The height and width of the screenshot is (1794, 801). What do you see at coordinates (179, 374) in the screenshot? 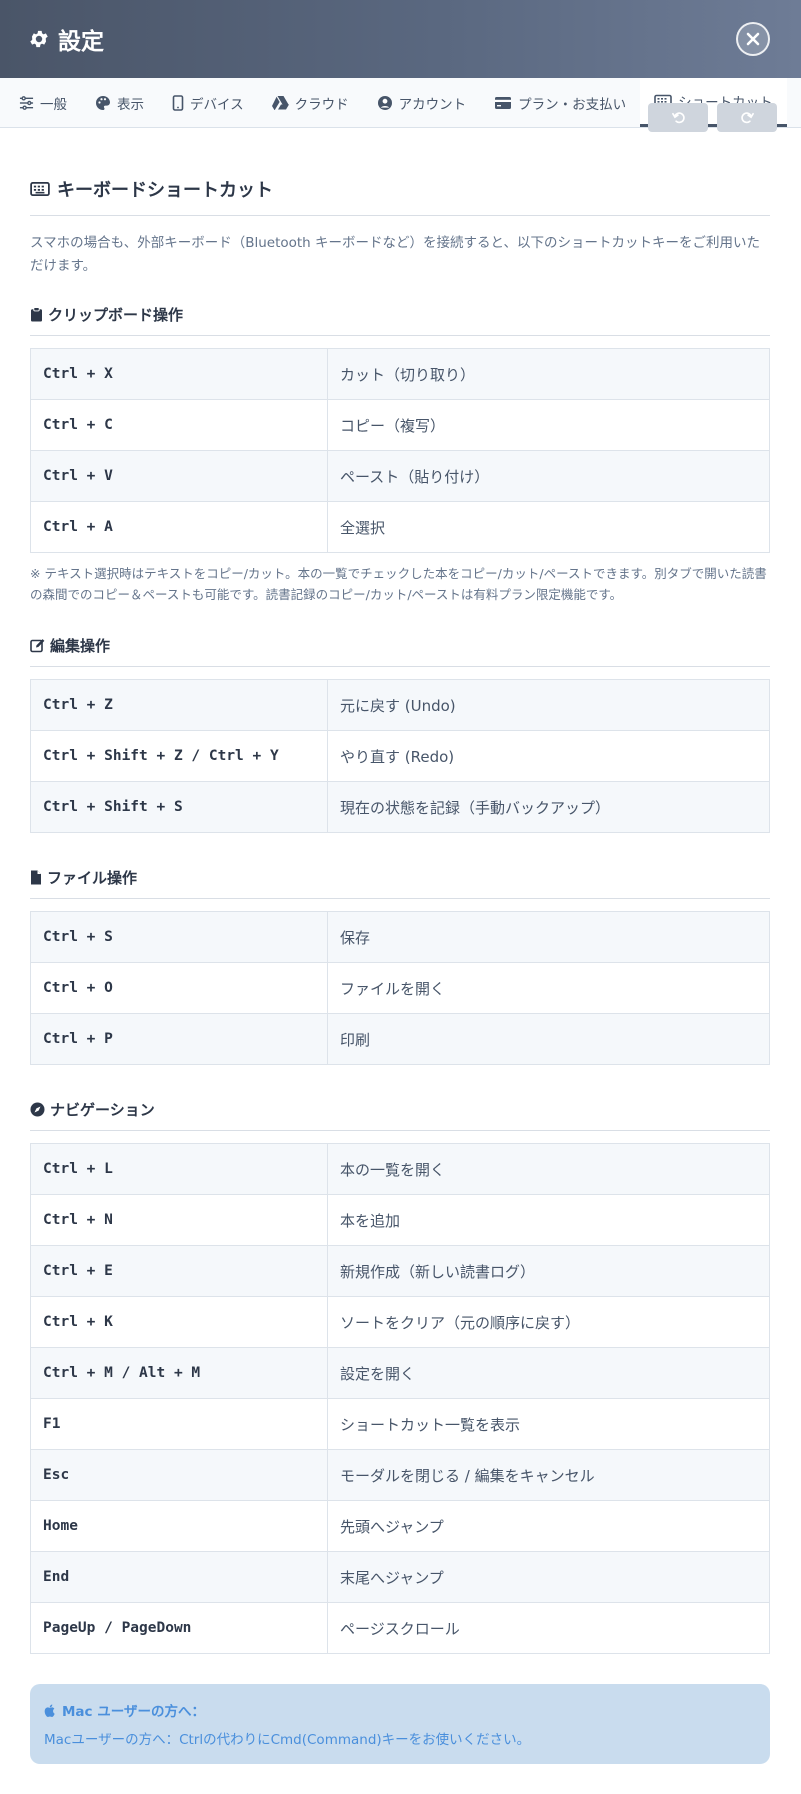
I see `shortcut-key: Ctrl + X` at bounding box center [179, 374].